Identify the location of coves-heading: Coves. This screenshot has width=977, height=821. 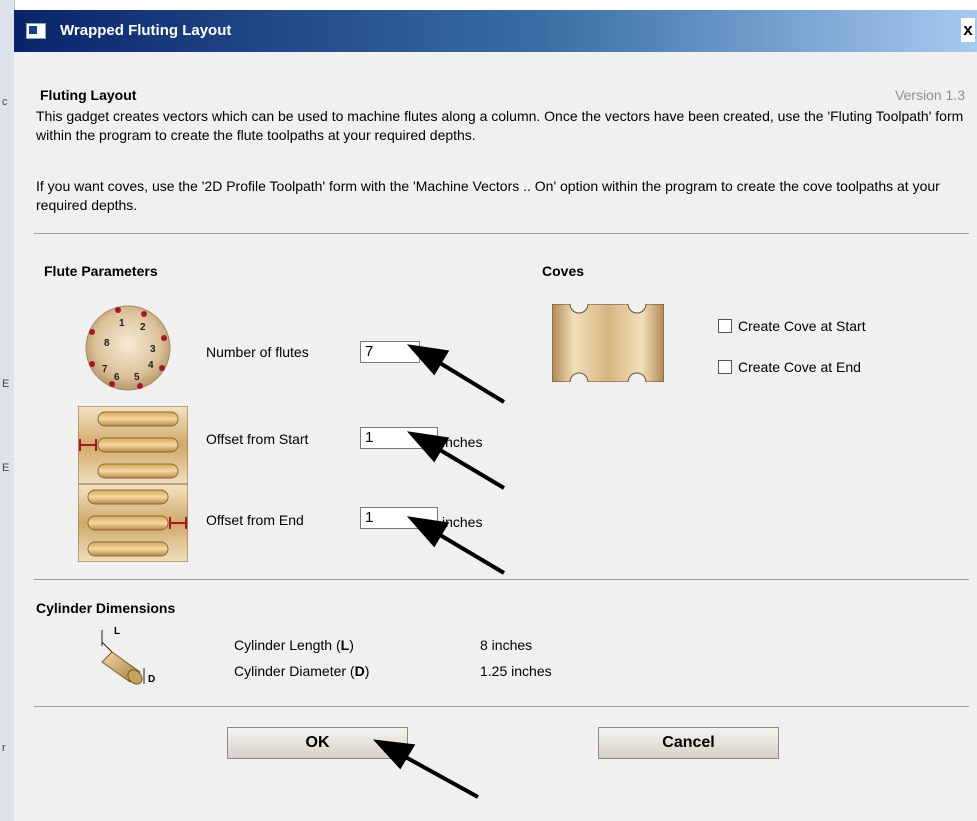
(563, 271).